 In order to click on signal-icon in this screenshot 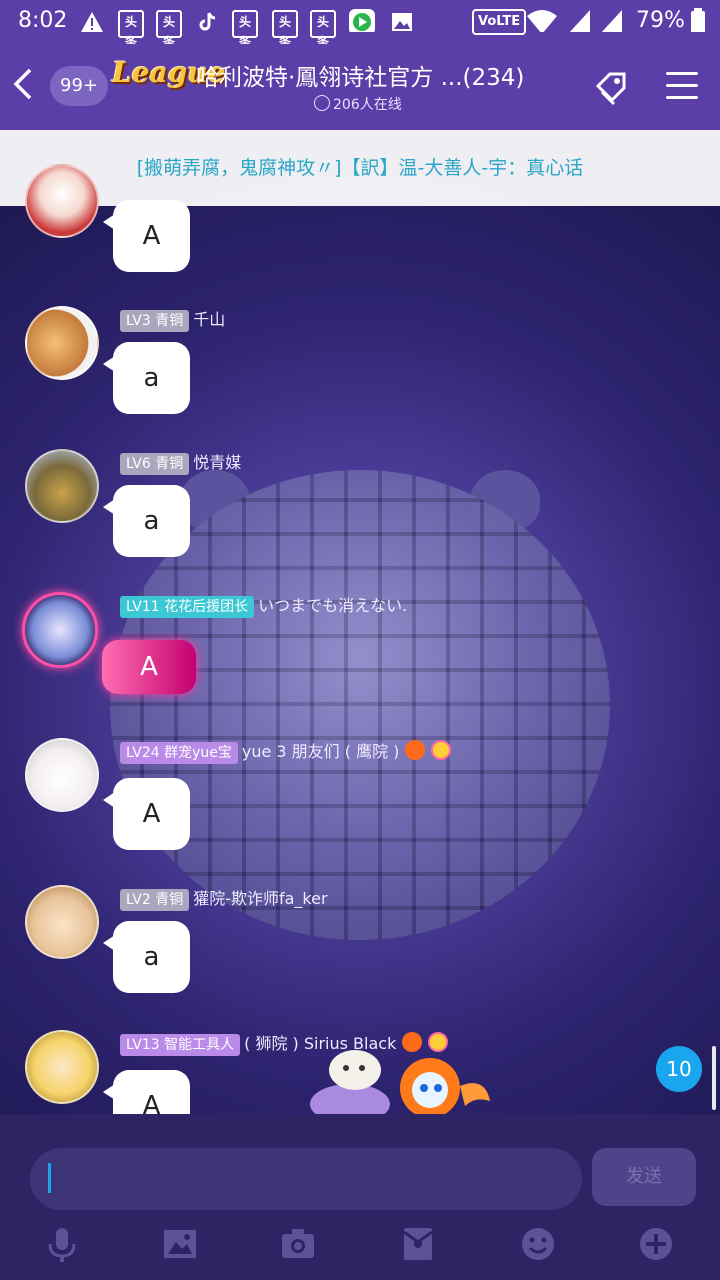, I will do `click(579, 21)`.